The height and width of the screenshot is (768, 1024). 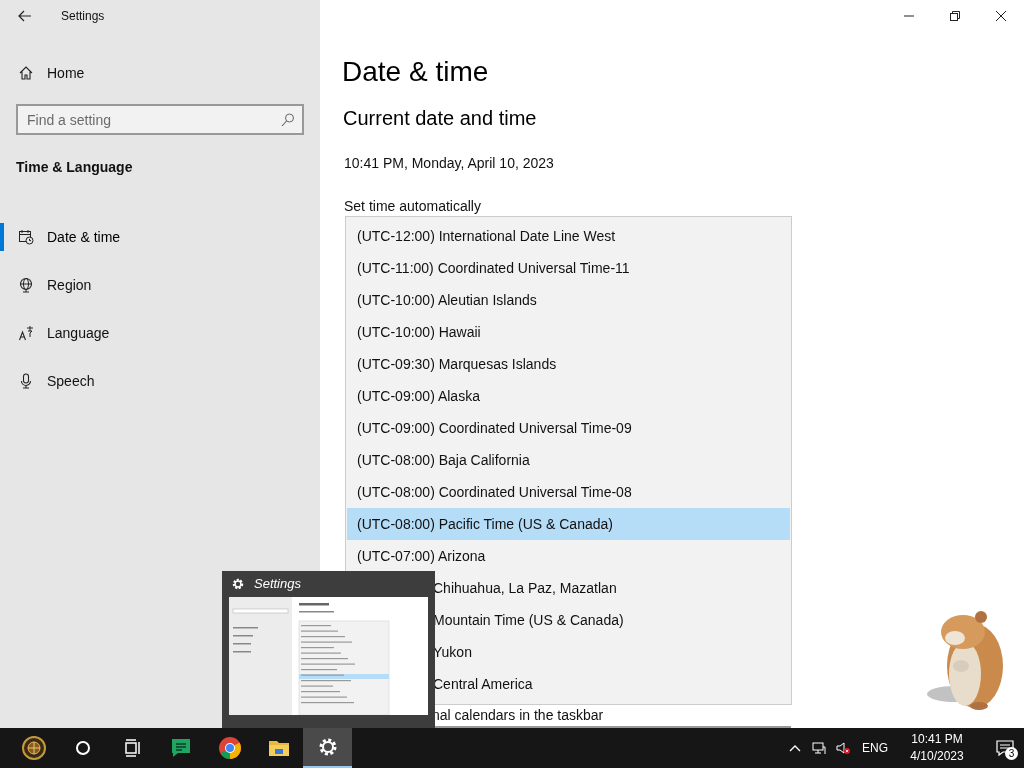 What do you see at coordinates (568, 492) in the screenshot?
I see `timezone-option: (UTC-08:00) Coordinated Universal Time-08` at bounding box center [568, 492].